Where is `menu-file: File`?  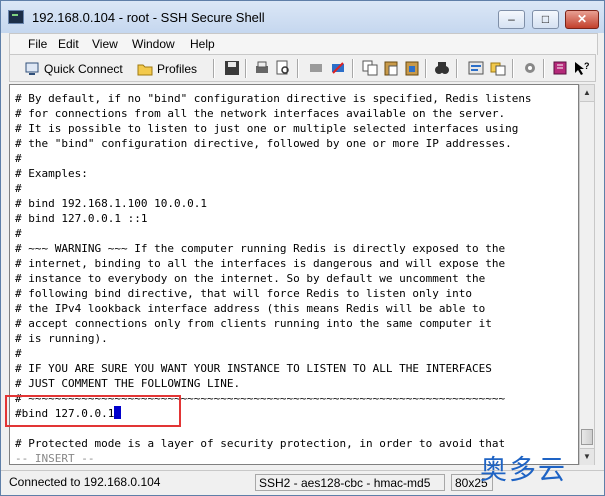
menu-file: File is located at coordinates (37, 44).